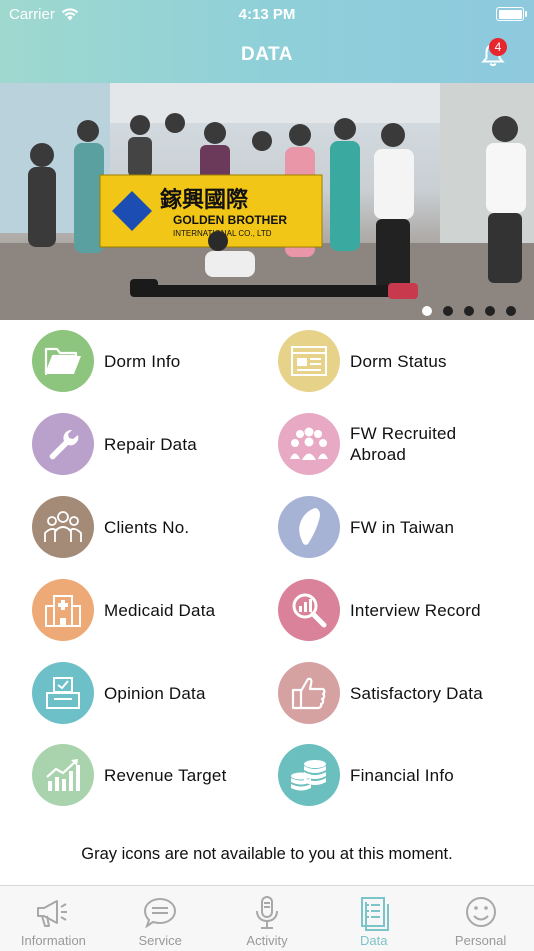 This screenshot has width=534, height=951. I want to click on menu-label-fw-in-taiwan: FW in Taiwan, so click(402, 527).